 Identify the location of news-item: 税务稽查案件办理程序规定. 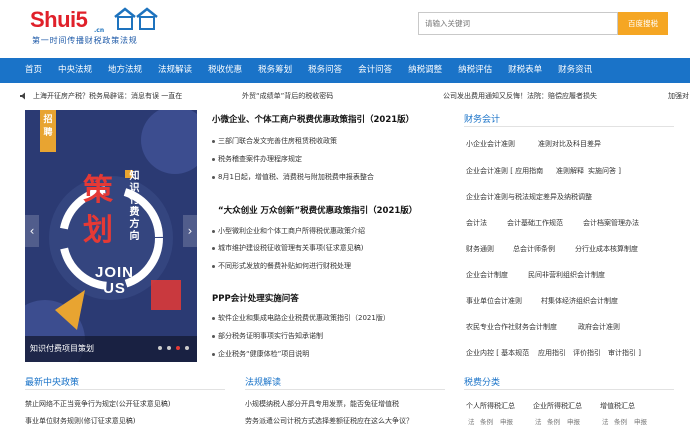
(257, 159).